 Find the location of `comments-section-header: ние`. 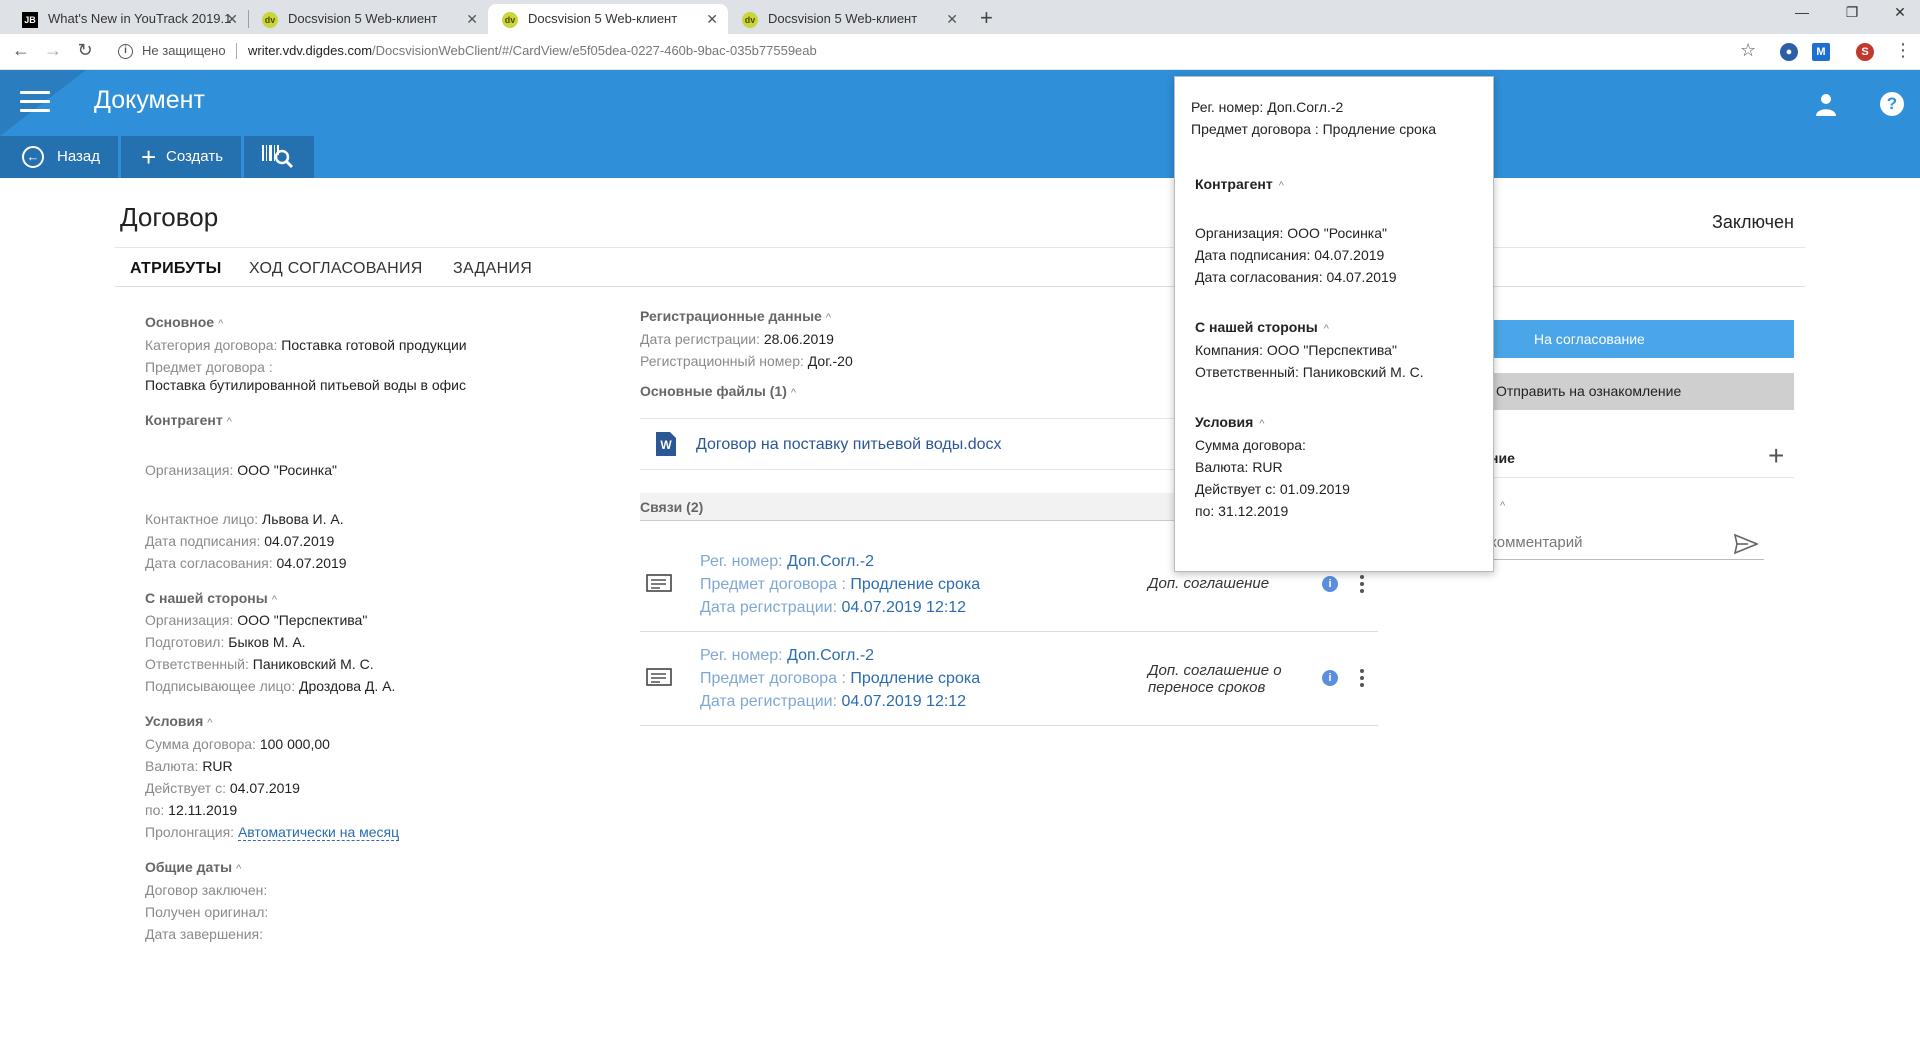

comments-section-header: ние is located at coordinates (1642, 459).